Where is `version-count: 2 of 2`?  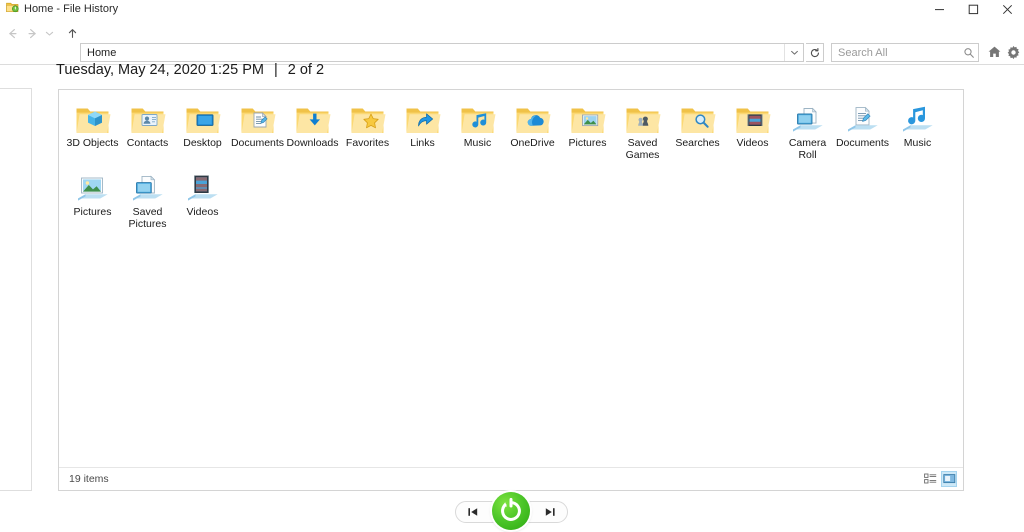
version-count: 2 of 2 is located at coordinates (306, 70).